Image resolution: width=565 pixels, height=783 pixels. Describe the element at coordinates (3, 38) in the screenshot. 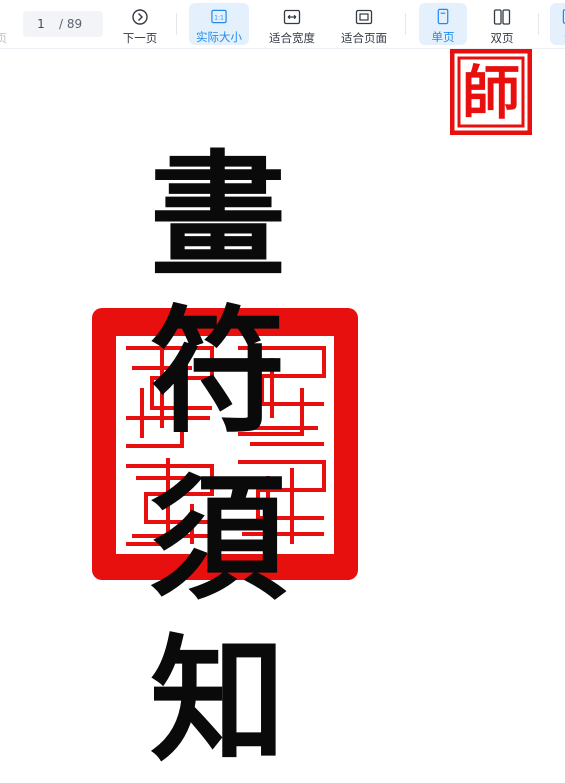

I see `previous-page-label-partial: 页` at that location.